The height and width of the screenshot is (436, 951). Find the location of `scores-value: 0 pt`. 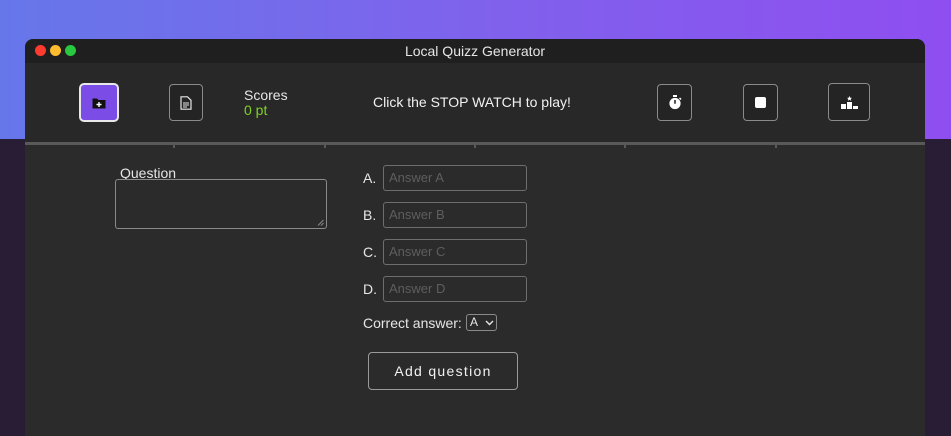

scores-value: 0 pt is located at coordinates (256, 110).